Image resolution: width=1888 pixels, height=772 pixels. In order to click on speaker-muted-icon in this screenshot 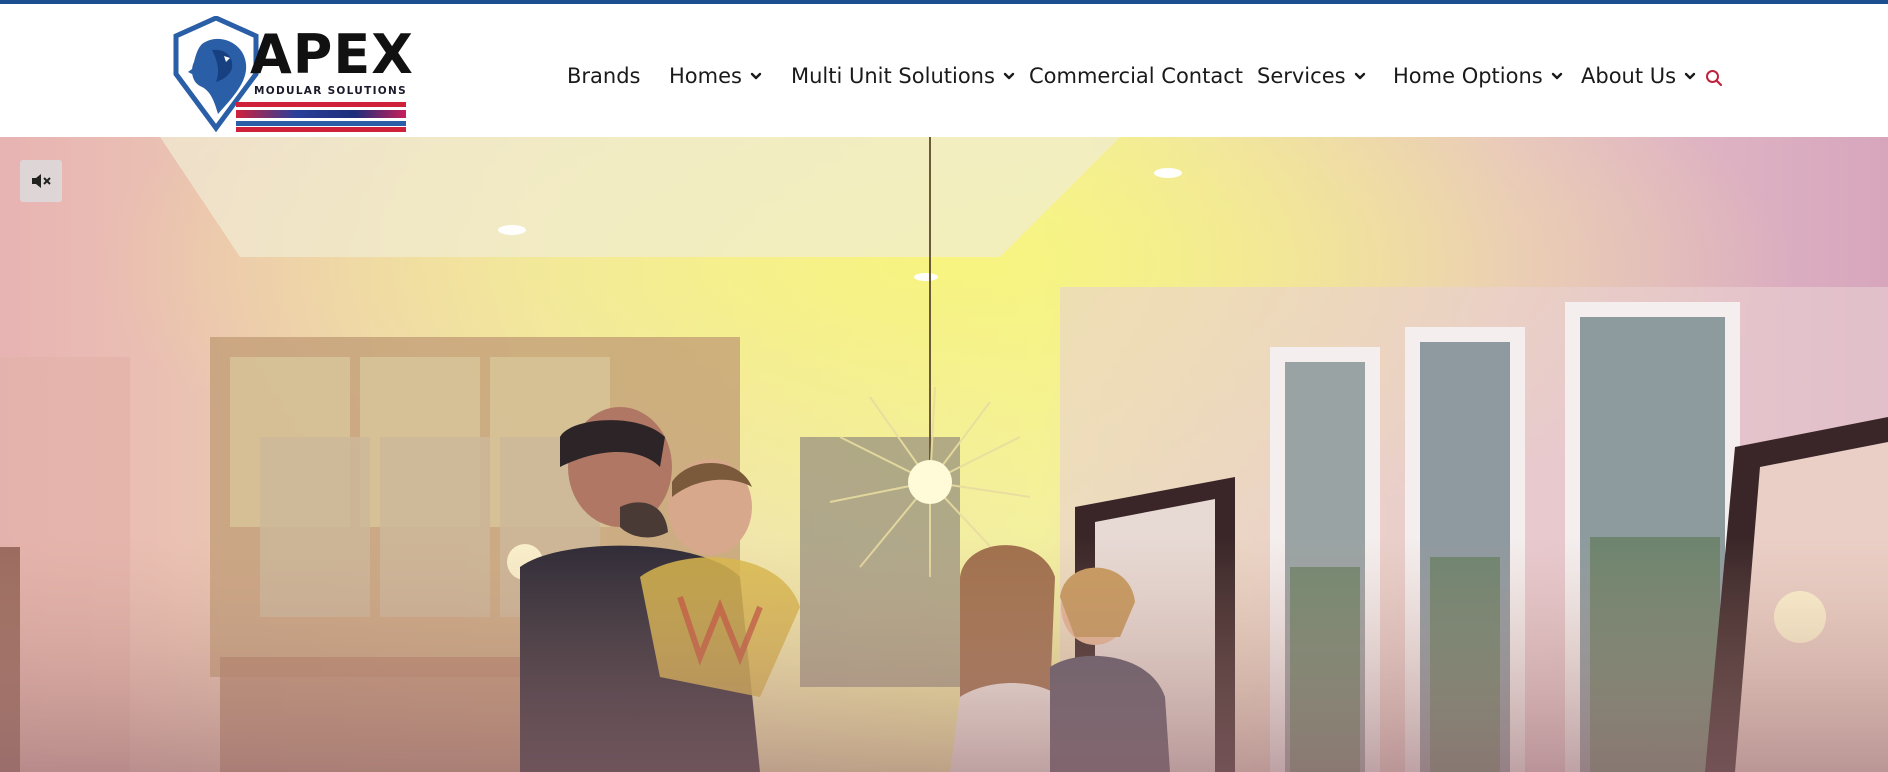, I will do `click(41, 181)`.